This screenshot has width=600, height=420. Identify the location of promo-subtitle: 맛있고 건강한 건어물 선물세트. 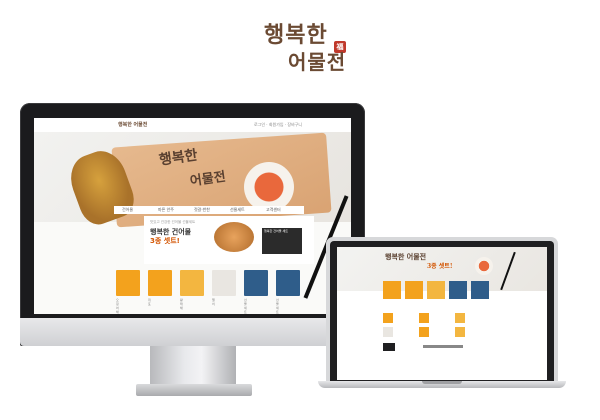
(173, 222).